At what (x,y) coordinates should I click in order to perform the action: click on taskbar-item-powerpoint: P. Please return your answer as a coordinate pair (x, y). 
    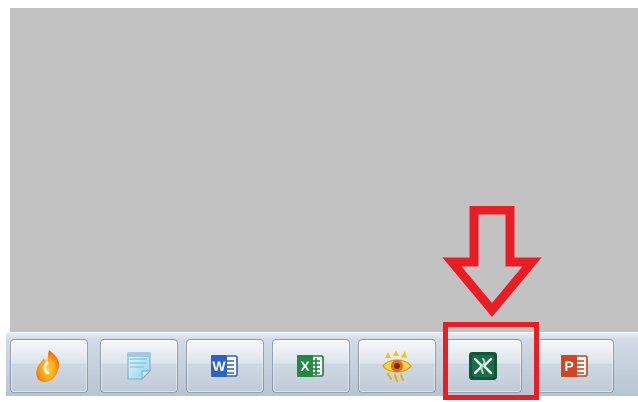
    Looking at the image, I should click on (575, 366).